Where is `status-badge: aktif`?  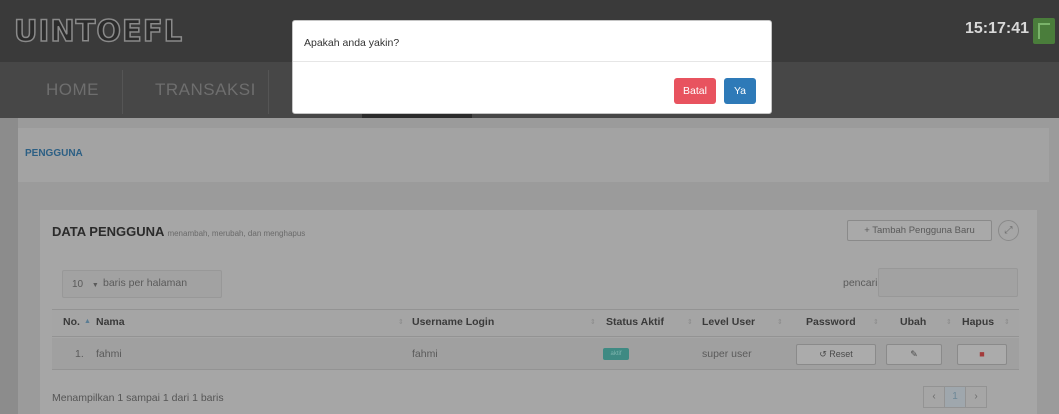
status-badge: aktif is located at coordinates (616, 354).